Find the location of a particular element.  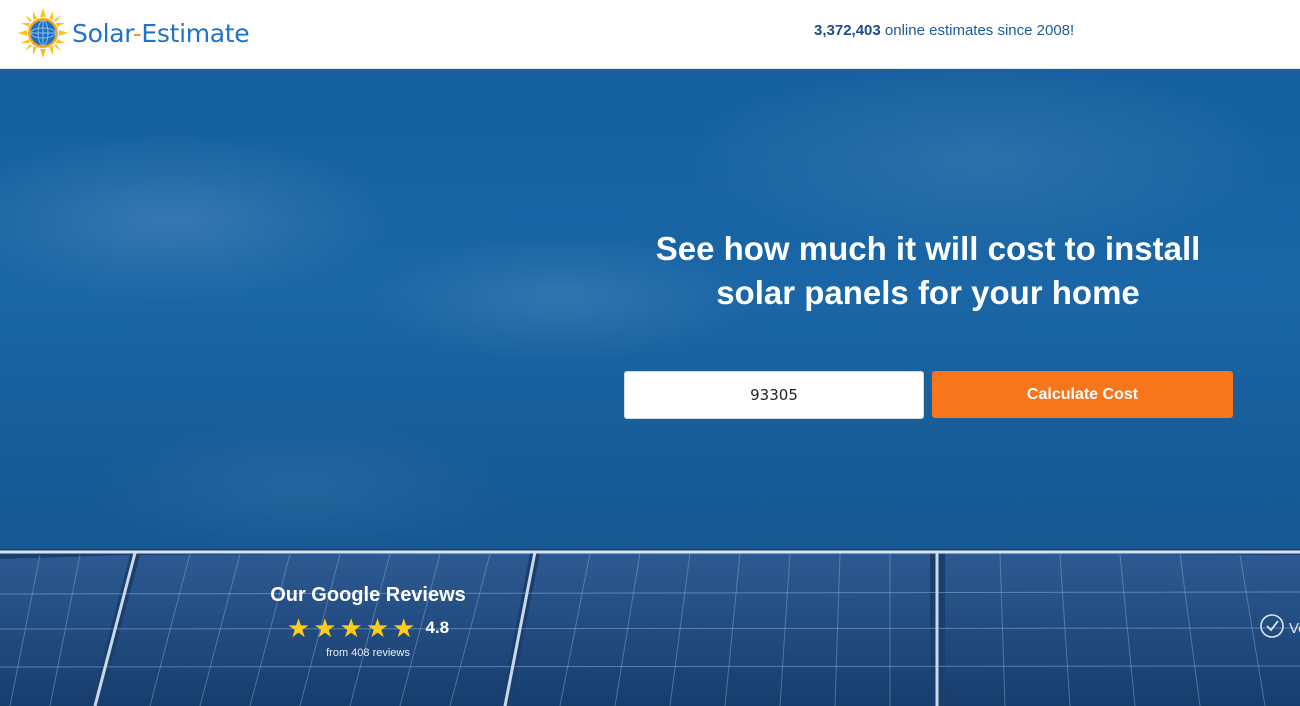

estimates-count-label: online estimates since 2008! is located at coordinates (977, 30).